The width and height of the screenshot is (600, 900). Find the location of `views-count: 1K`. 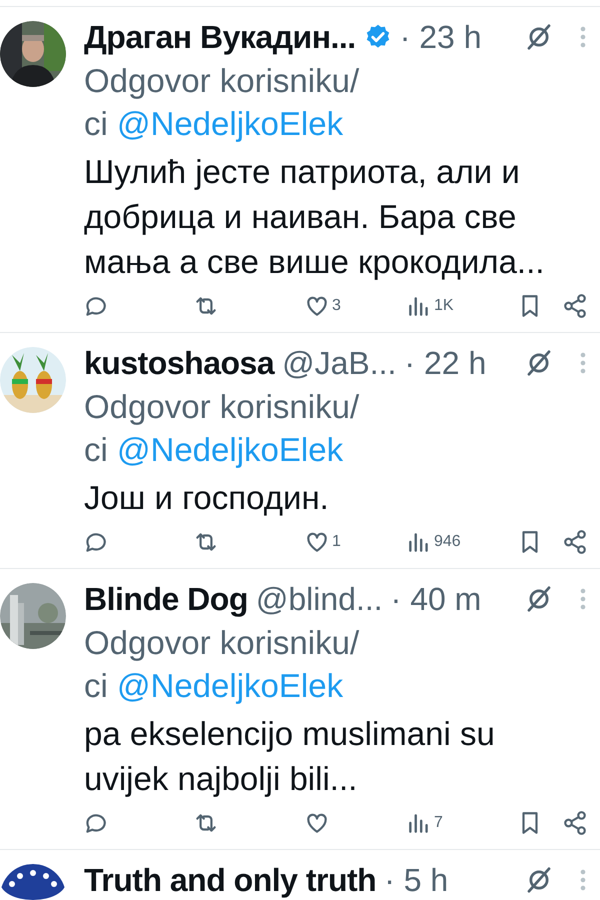

views-count: 1K is located at coordinates (444, 306).